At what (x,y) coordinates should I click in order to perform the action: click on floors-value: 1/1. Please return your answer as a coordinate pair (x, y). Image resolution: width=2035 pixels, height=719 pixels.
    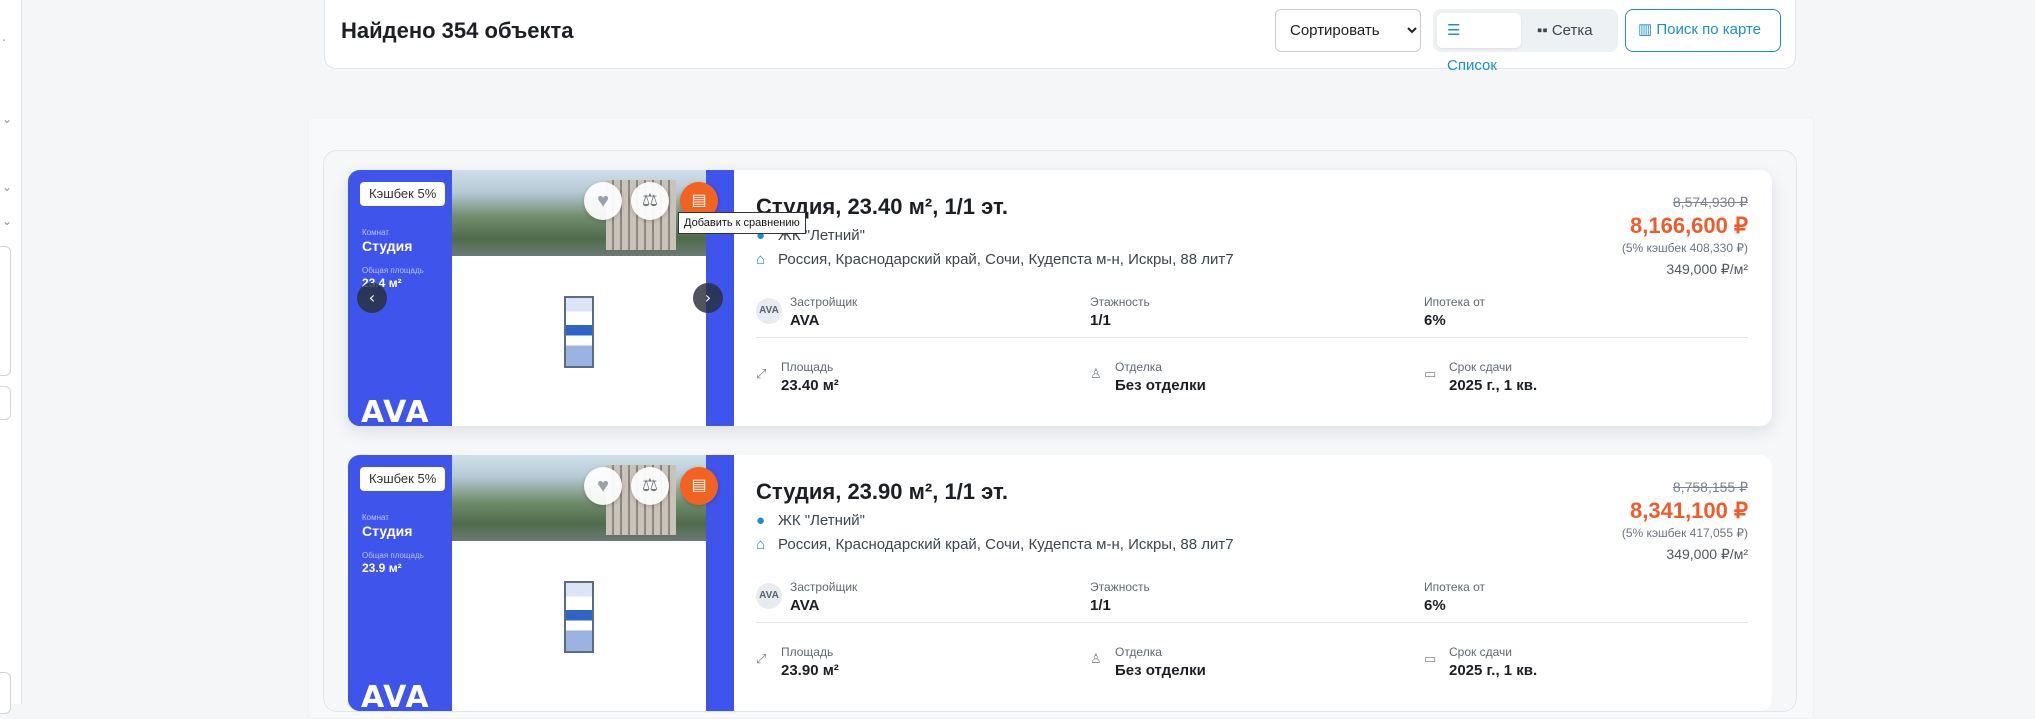
    Looking at the image, I should click on (1100, 605).